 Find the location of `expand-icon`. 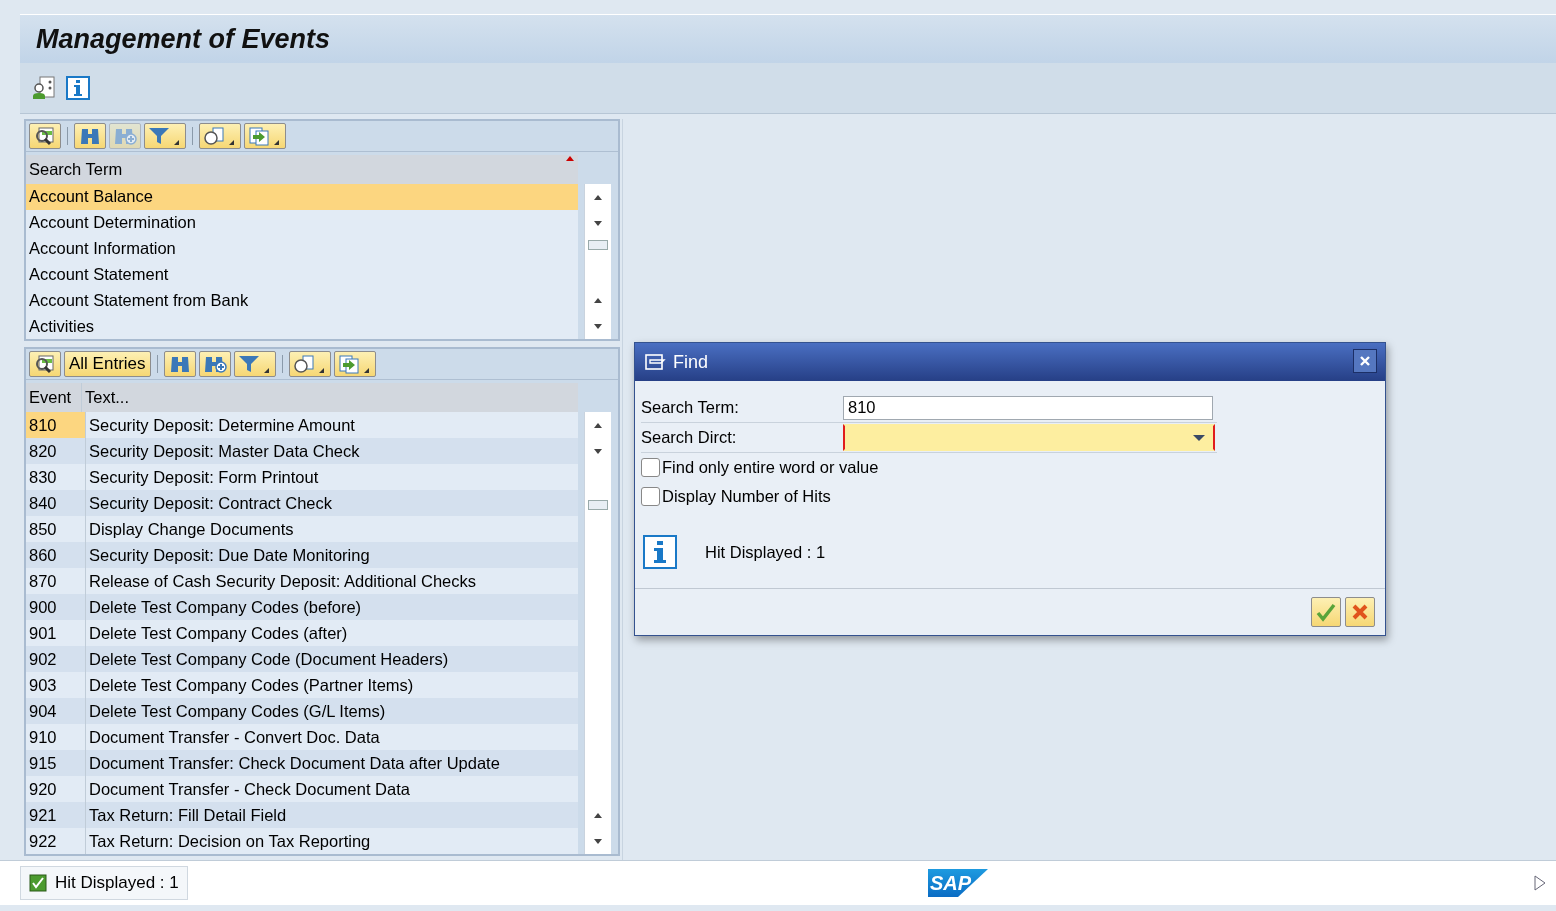

expand-icon is located at coordinates (1540, 883).